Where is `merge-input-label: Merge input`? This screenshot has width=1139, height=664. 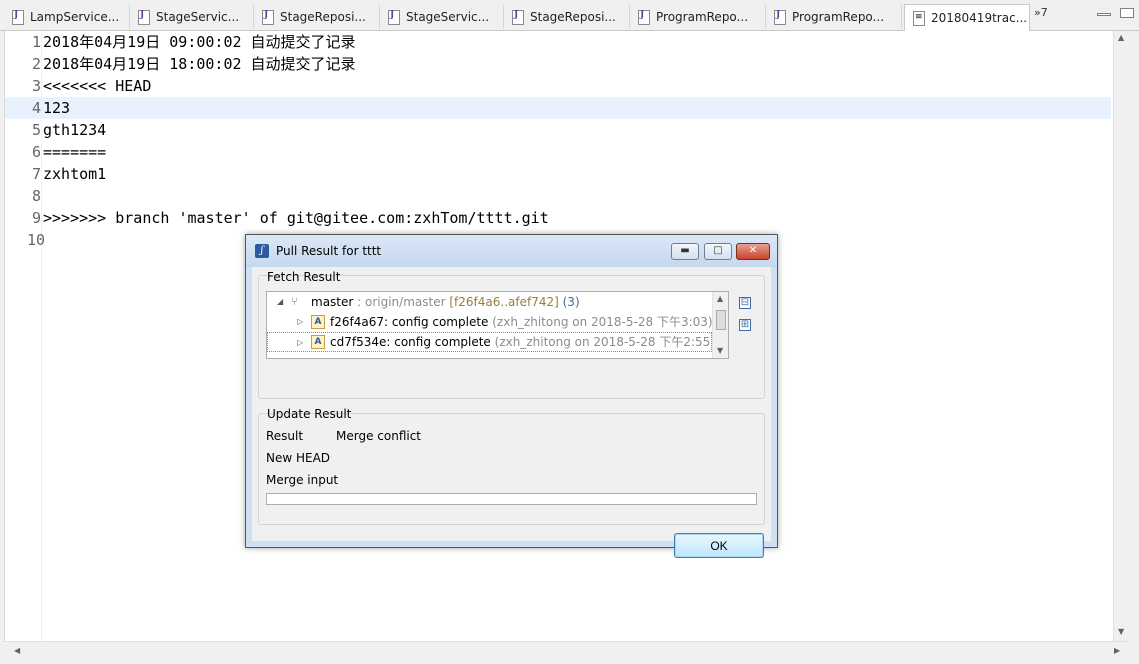
merge-input-label: Merge input is located at coordinates (302, 480).